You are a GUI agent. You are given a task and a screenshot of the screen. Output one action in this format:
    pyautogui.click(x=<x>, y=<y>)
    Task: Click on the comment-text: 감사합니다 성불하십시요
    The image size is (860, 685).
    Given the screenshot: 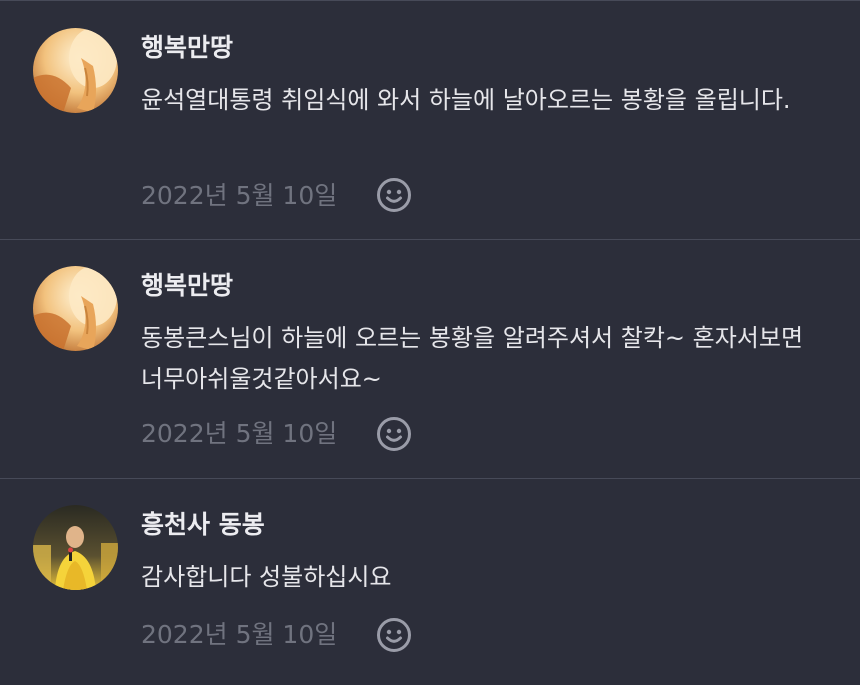 What is the action you would take?
    pyautogui.click(x=266, y=577)
    